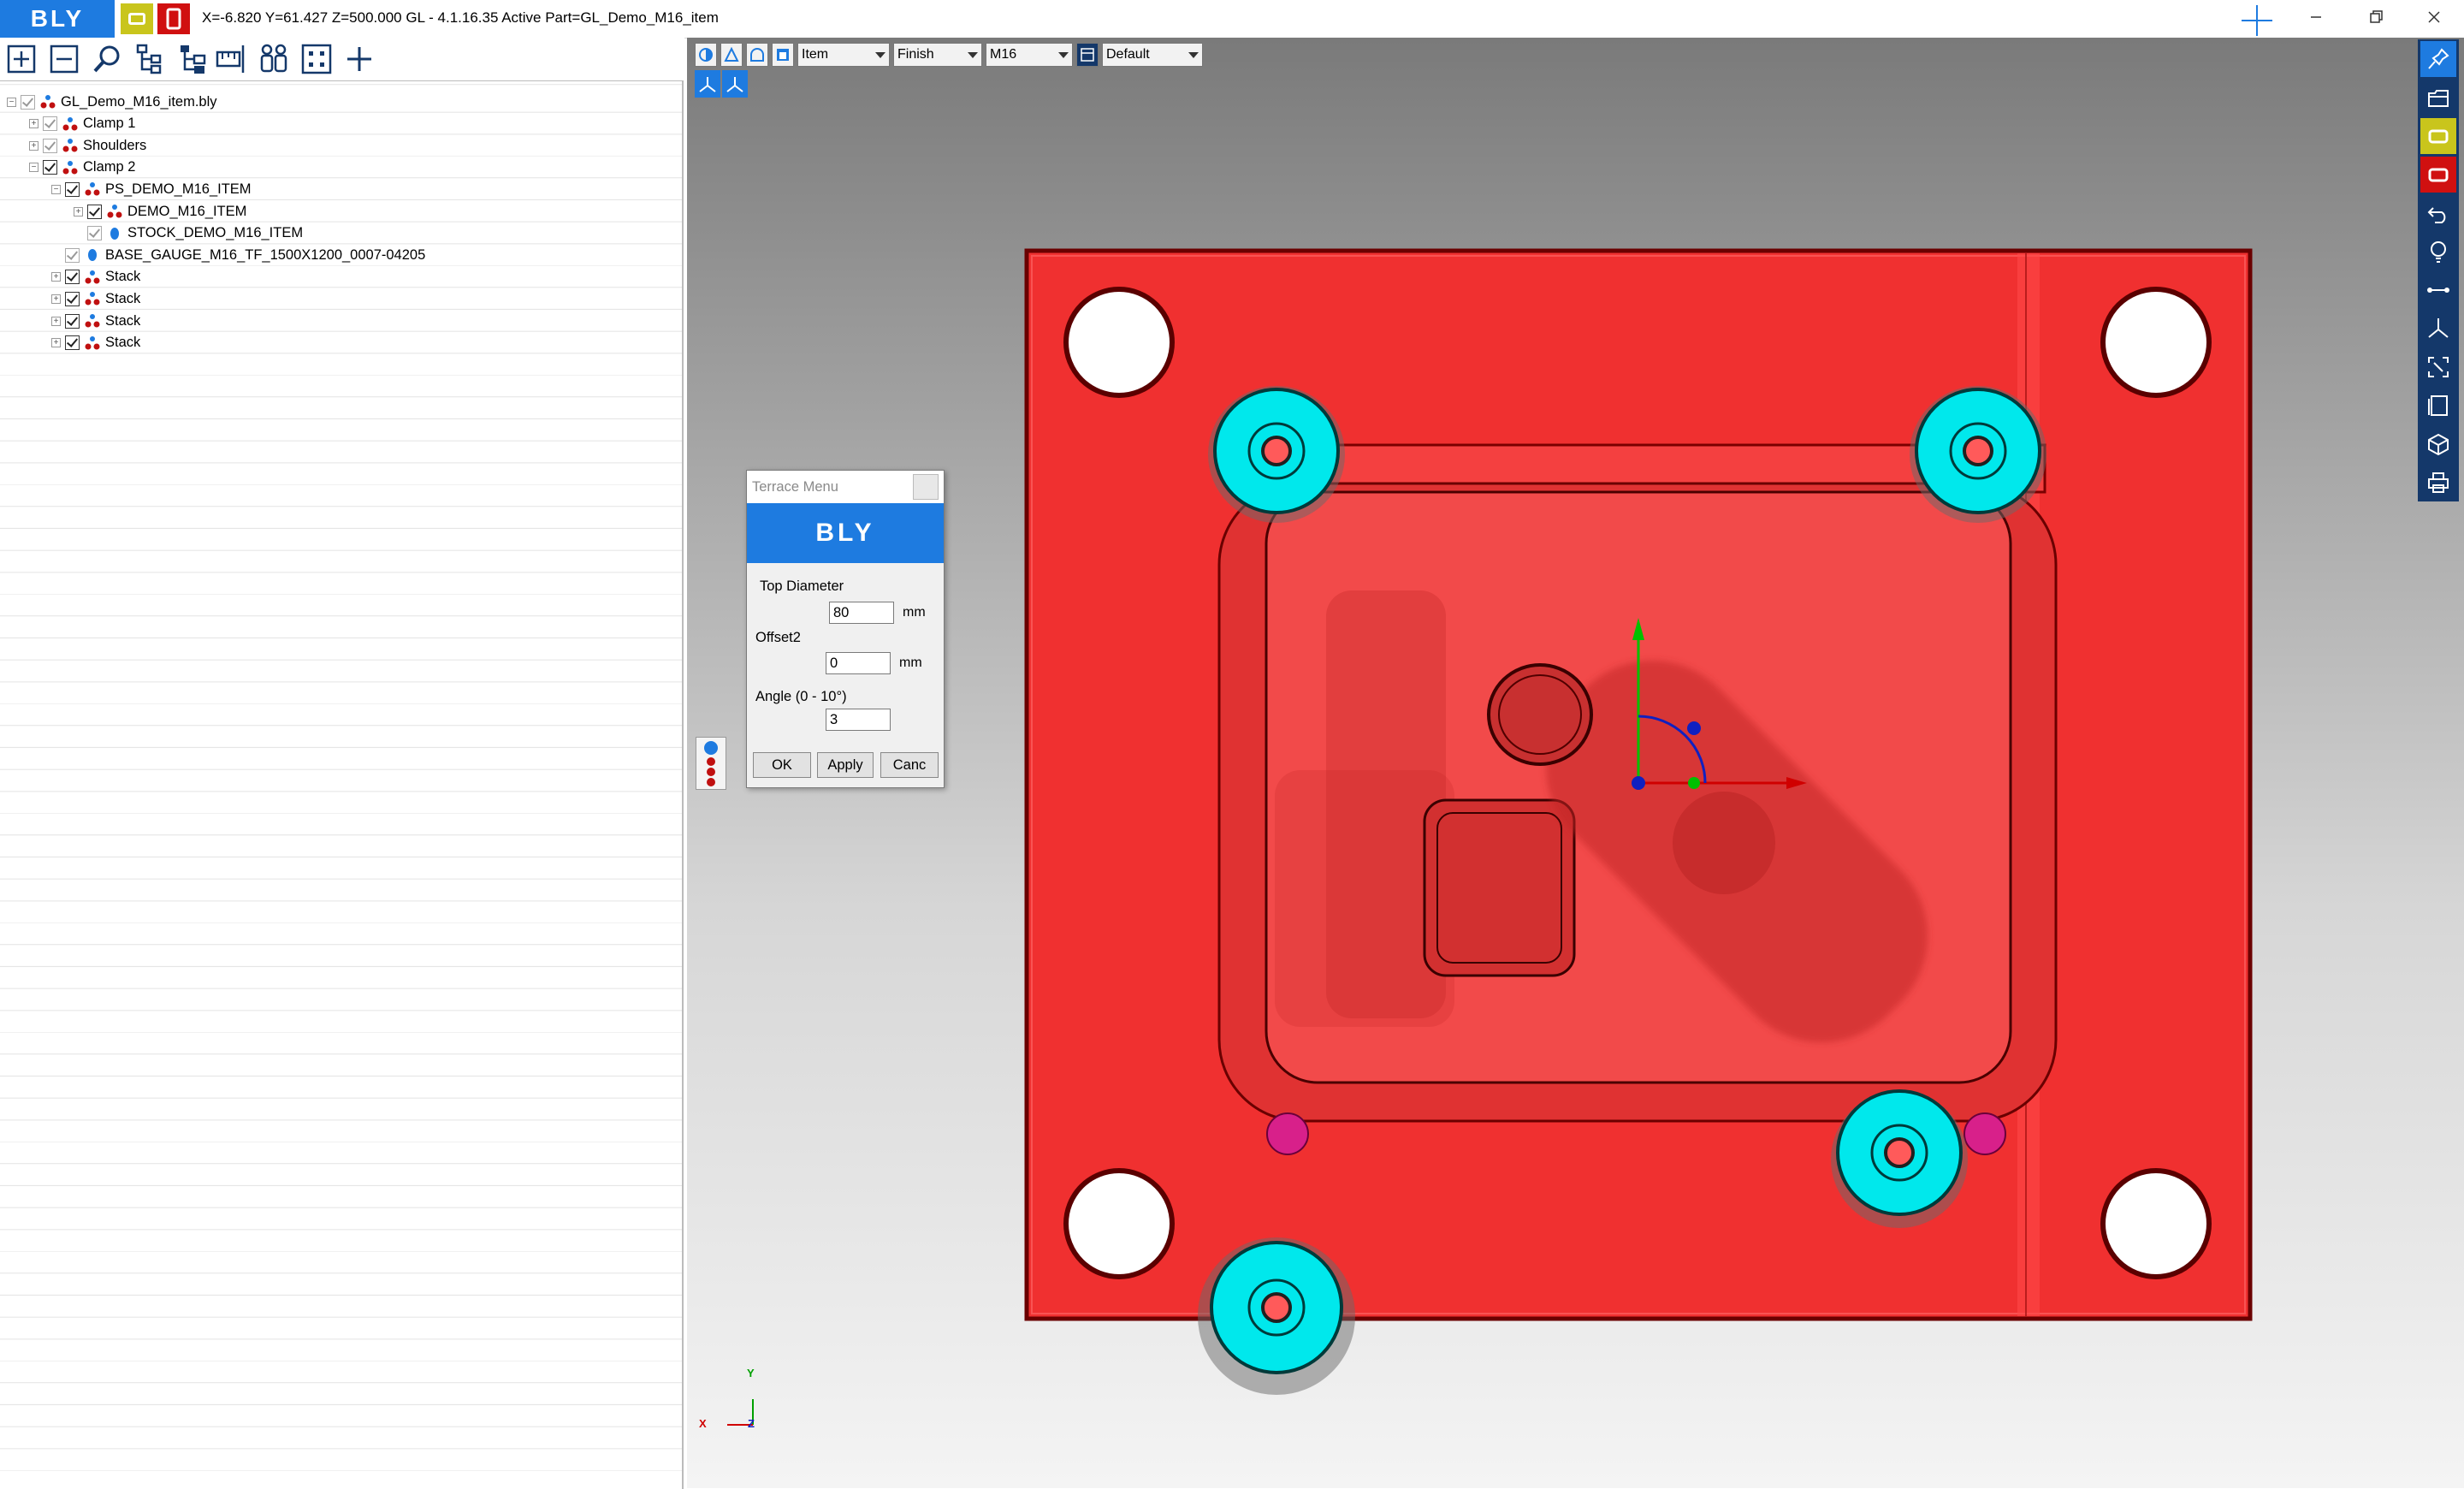  What do you see at coordinates (782, 765) in the screenshot?
I see `ok-button: OK` at bounding box center [782, 765].